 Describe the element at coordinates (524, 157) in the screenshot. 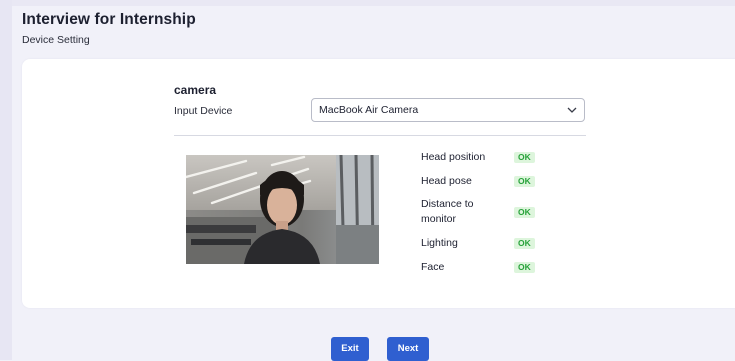

I see `check-head-position-status: OK` at that location.